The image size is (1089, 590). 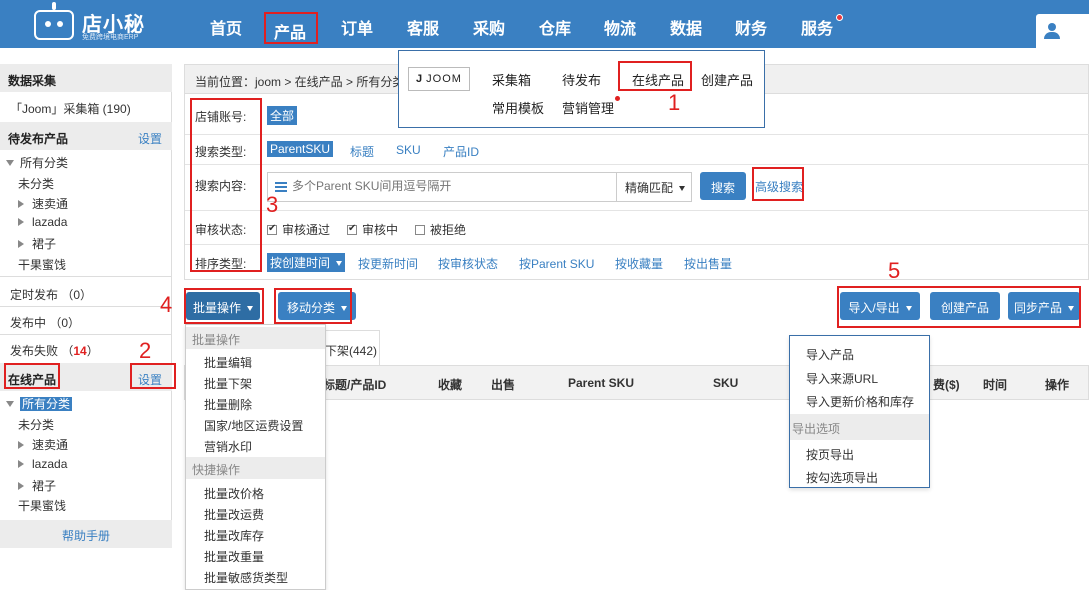 What do you see at coordinates (388, 263) in the screenshot?
I see `sort-by-updated: 按更新时间` at bounding box center [388, 263].